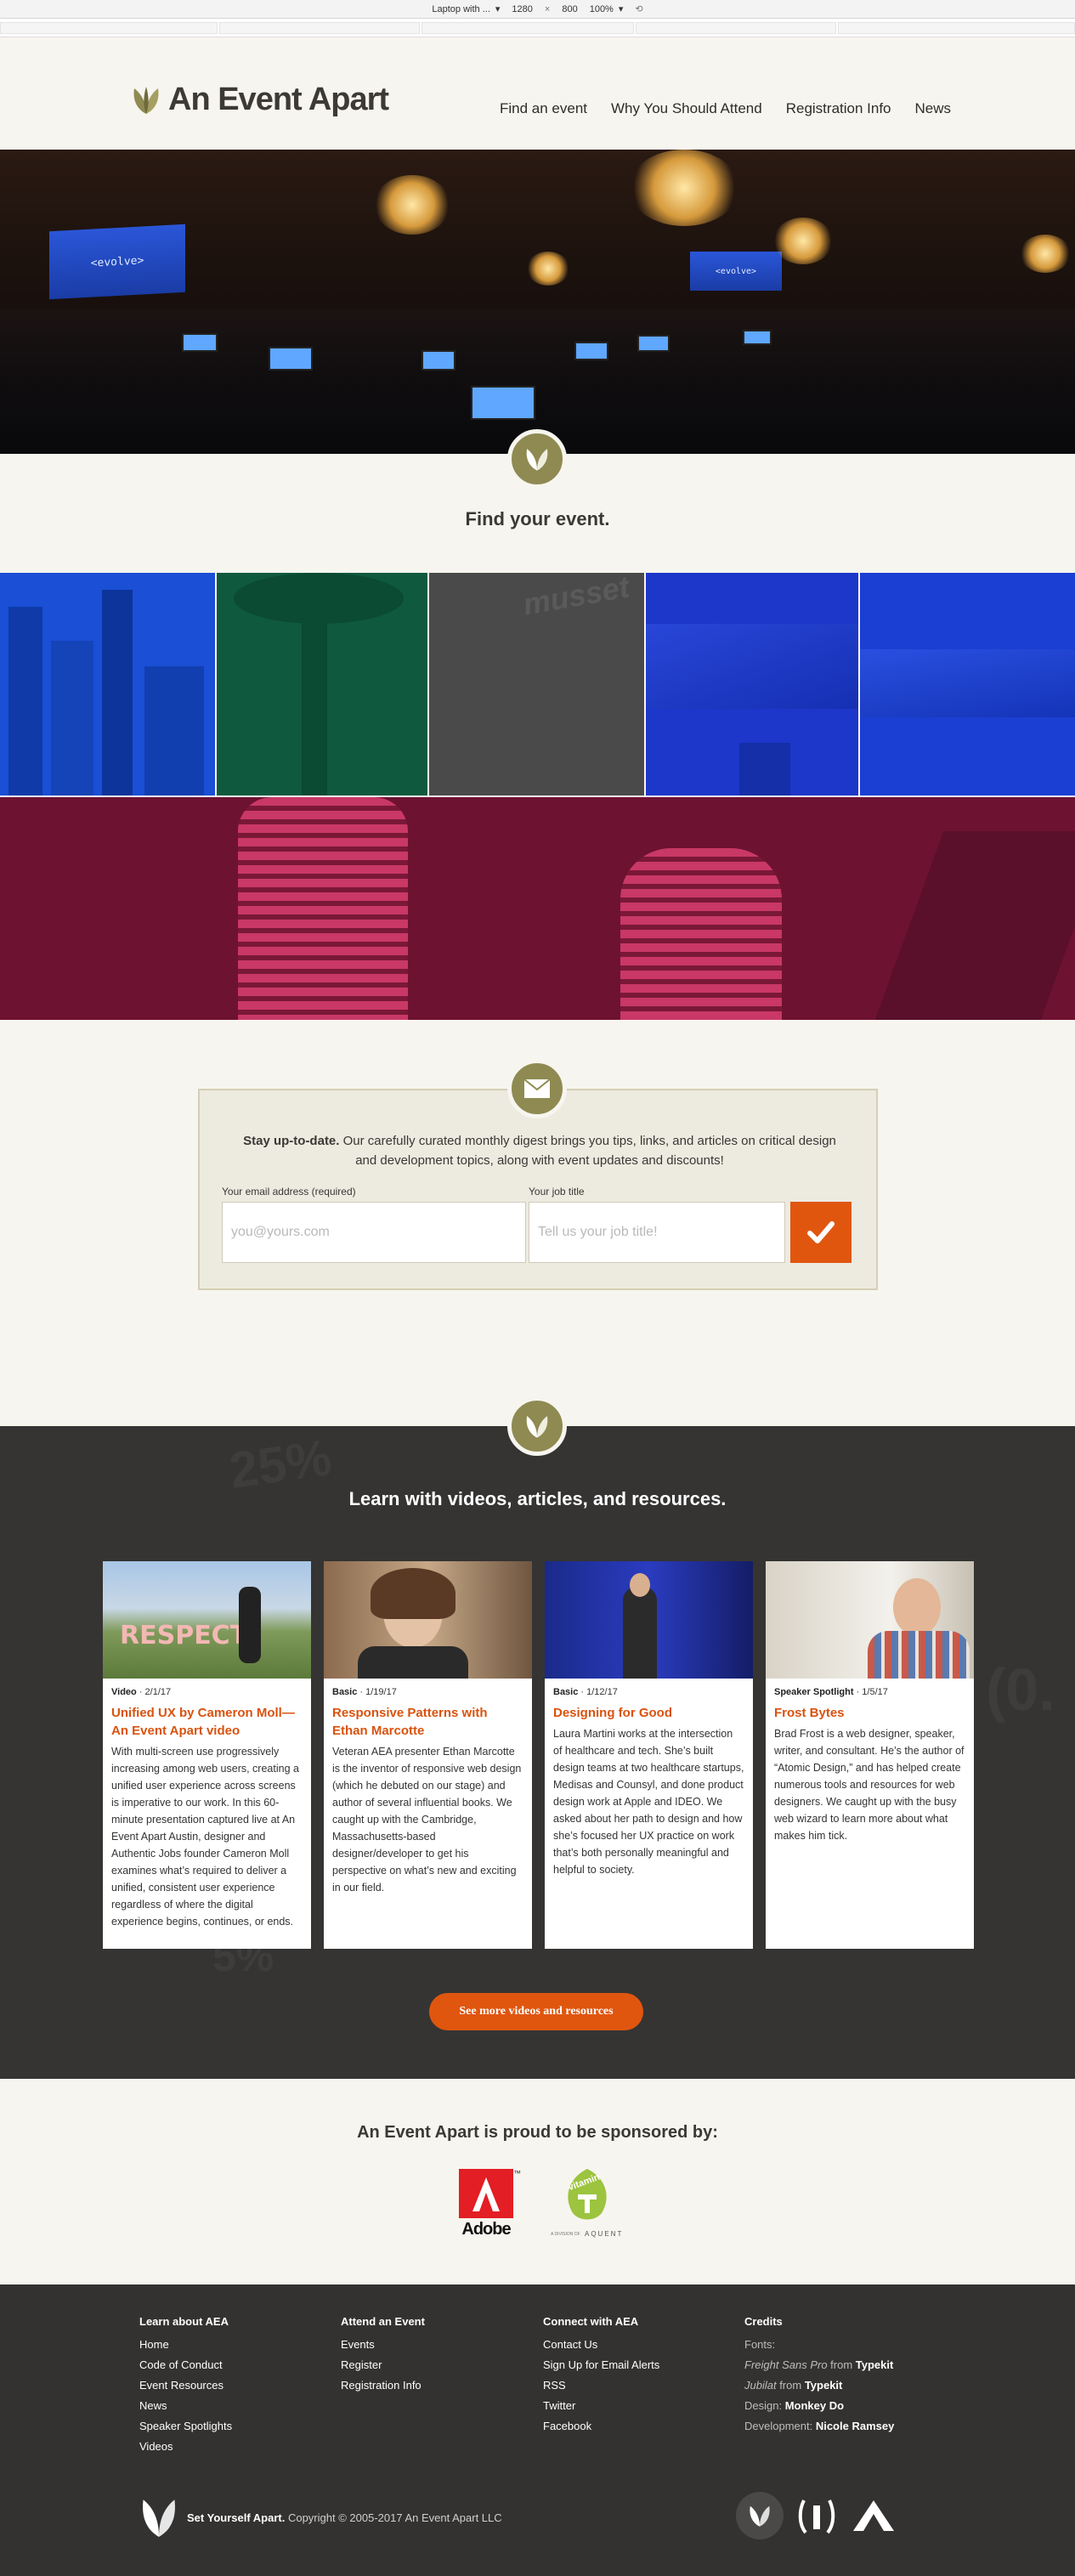 This screenshot has height=2576, width=1075. Describe the element at coordinates (522, 9) in the screenshot. I see `viewport-width: 1280` at that location.